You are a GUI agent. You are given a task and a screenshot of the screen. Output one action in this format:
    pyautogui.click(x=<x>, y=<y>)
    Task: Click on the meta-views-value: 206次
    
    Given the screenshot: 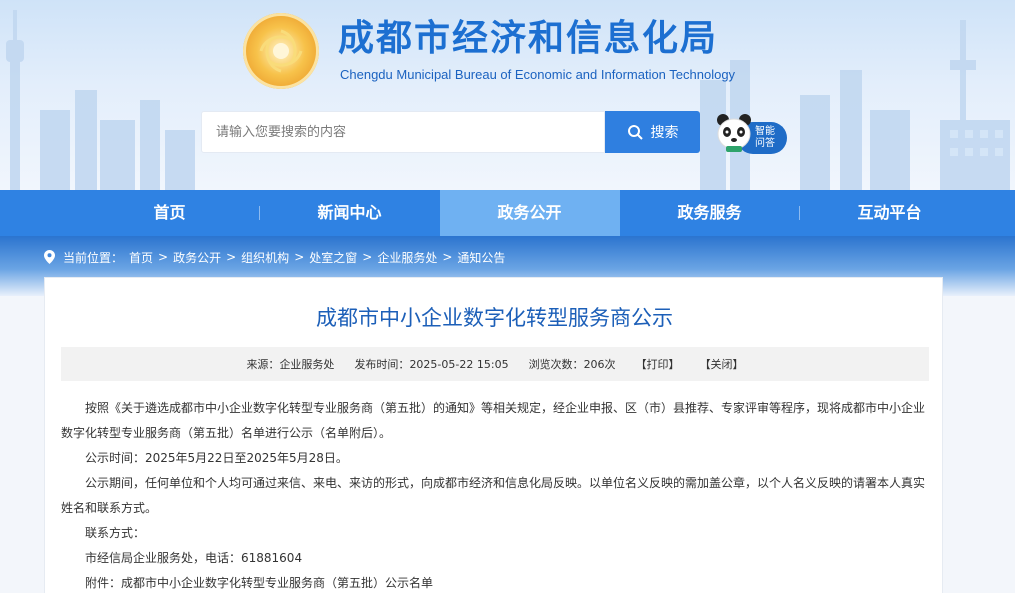 What is the action you would take?
    pyautogui.click(x=599, y=364)
    